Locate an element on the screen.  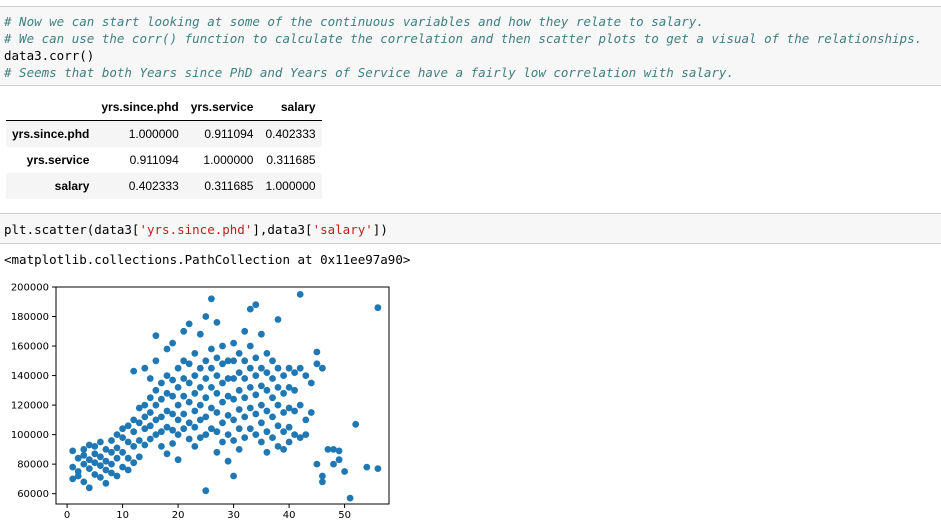
x-tick-label: 50 is located at coordinates (344, 515).